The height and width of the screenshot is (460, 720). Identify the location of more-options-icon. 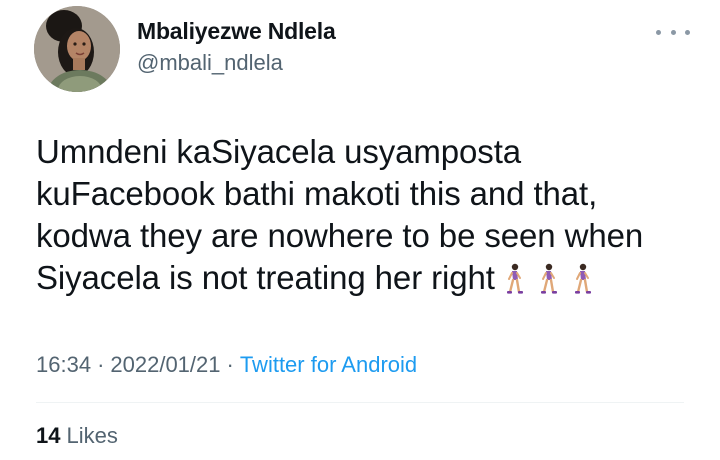
(673, 32).